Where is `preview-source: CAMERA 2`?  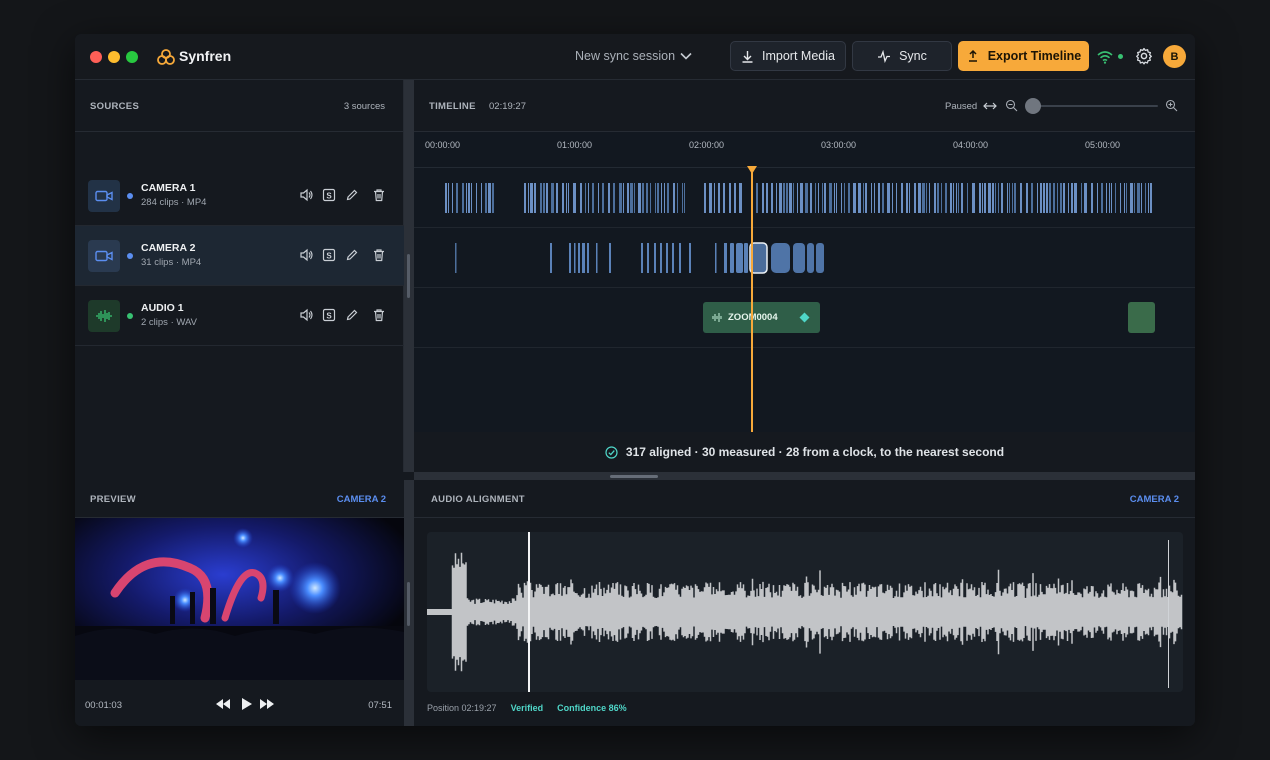 preview-source: CAMERA 2 is located at coordinates (361, 499).